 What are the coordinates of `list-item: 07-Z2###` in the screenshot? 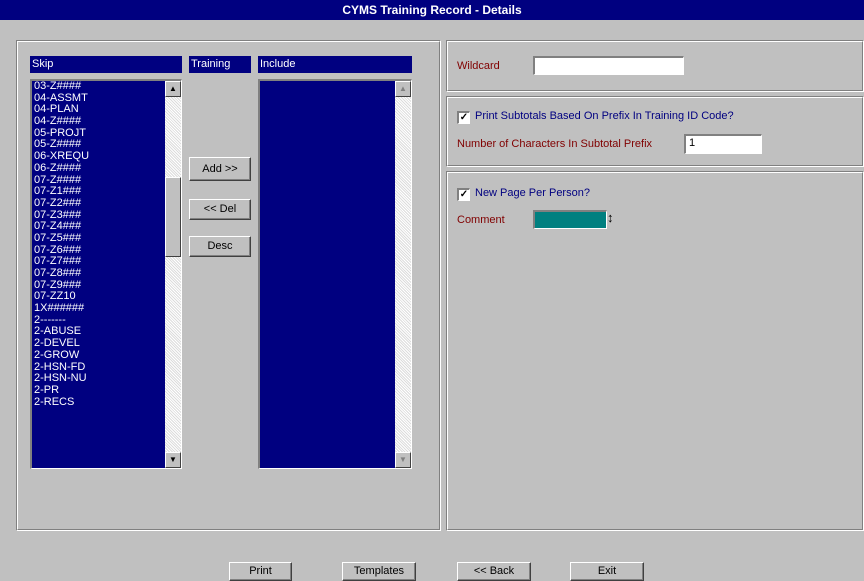 It's located at (98, 203).